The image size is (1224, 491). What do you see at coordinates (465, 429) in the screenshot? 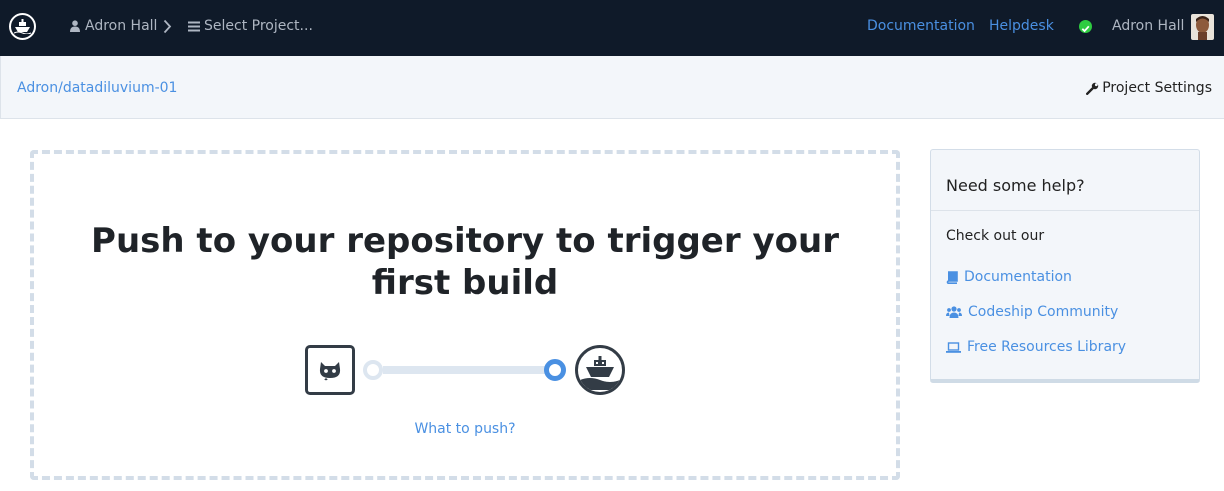
I see `what-to-push-link: What to push?` at bounding box center [465, 429].